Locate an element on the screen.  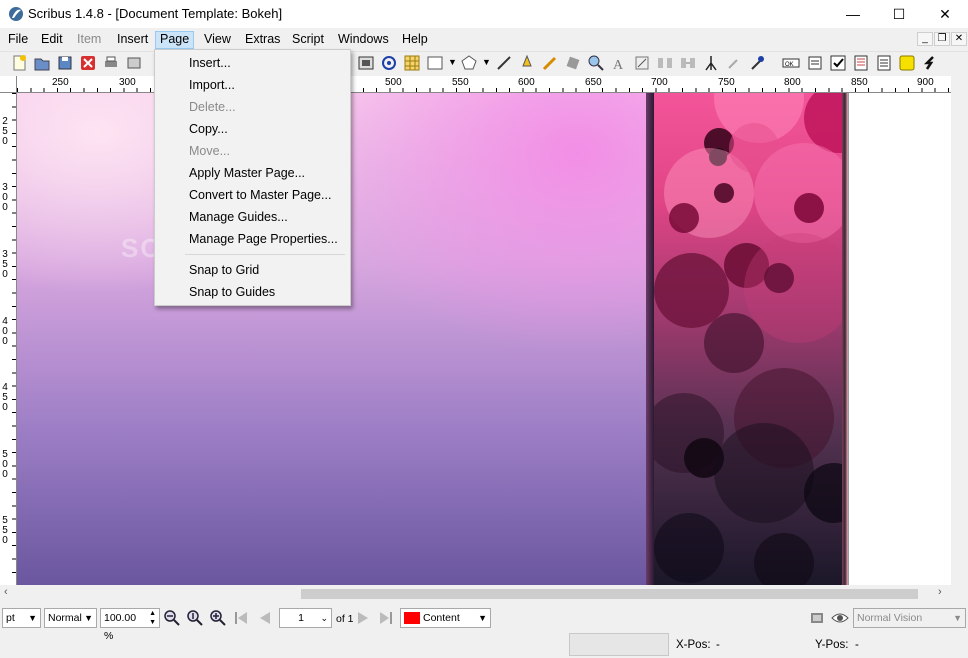
page-menu-snap-guides: Snap to Guides is located at coordinates (232, 292).